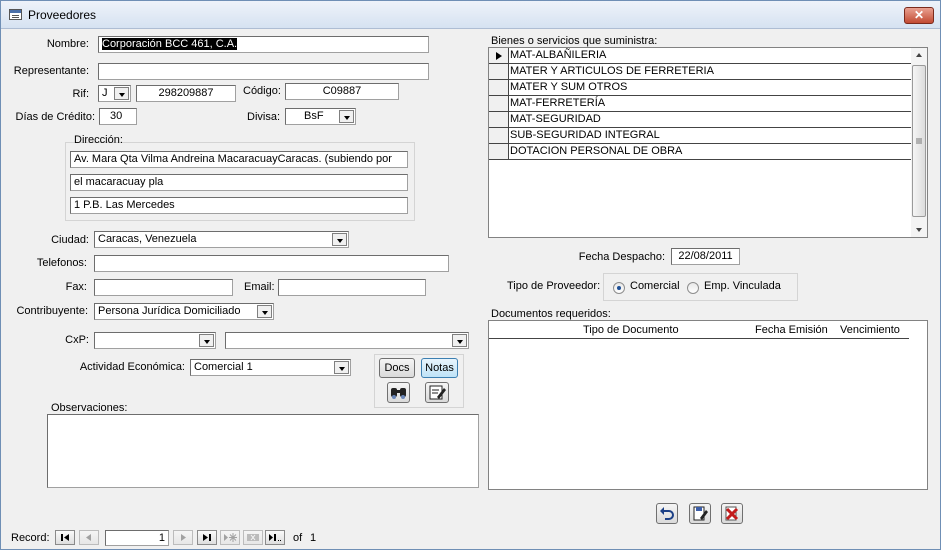  I want to click on list-item-label: SUB-SEGURIDAD INTEGRAL, so click(710, 136).